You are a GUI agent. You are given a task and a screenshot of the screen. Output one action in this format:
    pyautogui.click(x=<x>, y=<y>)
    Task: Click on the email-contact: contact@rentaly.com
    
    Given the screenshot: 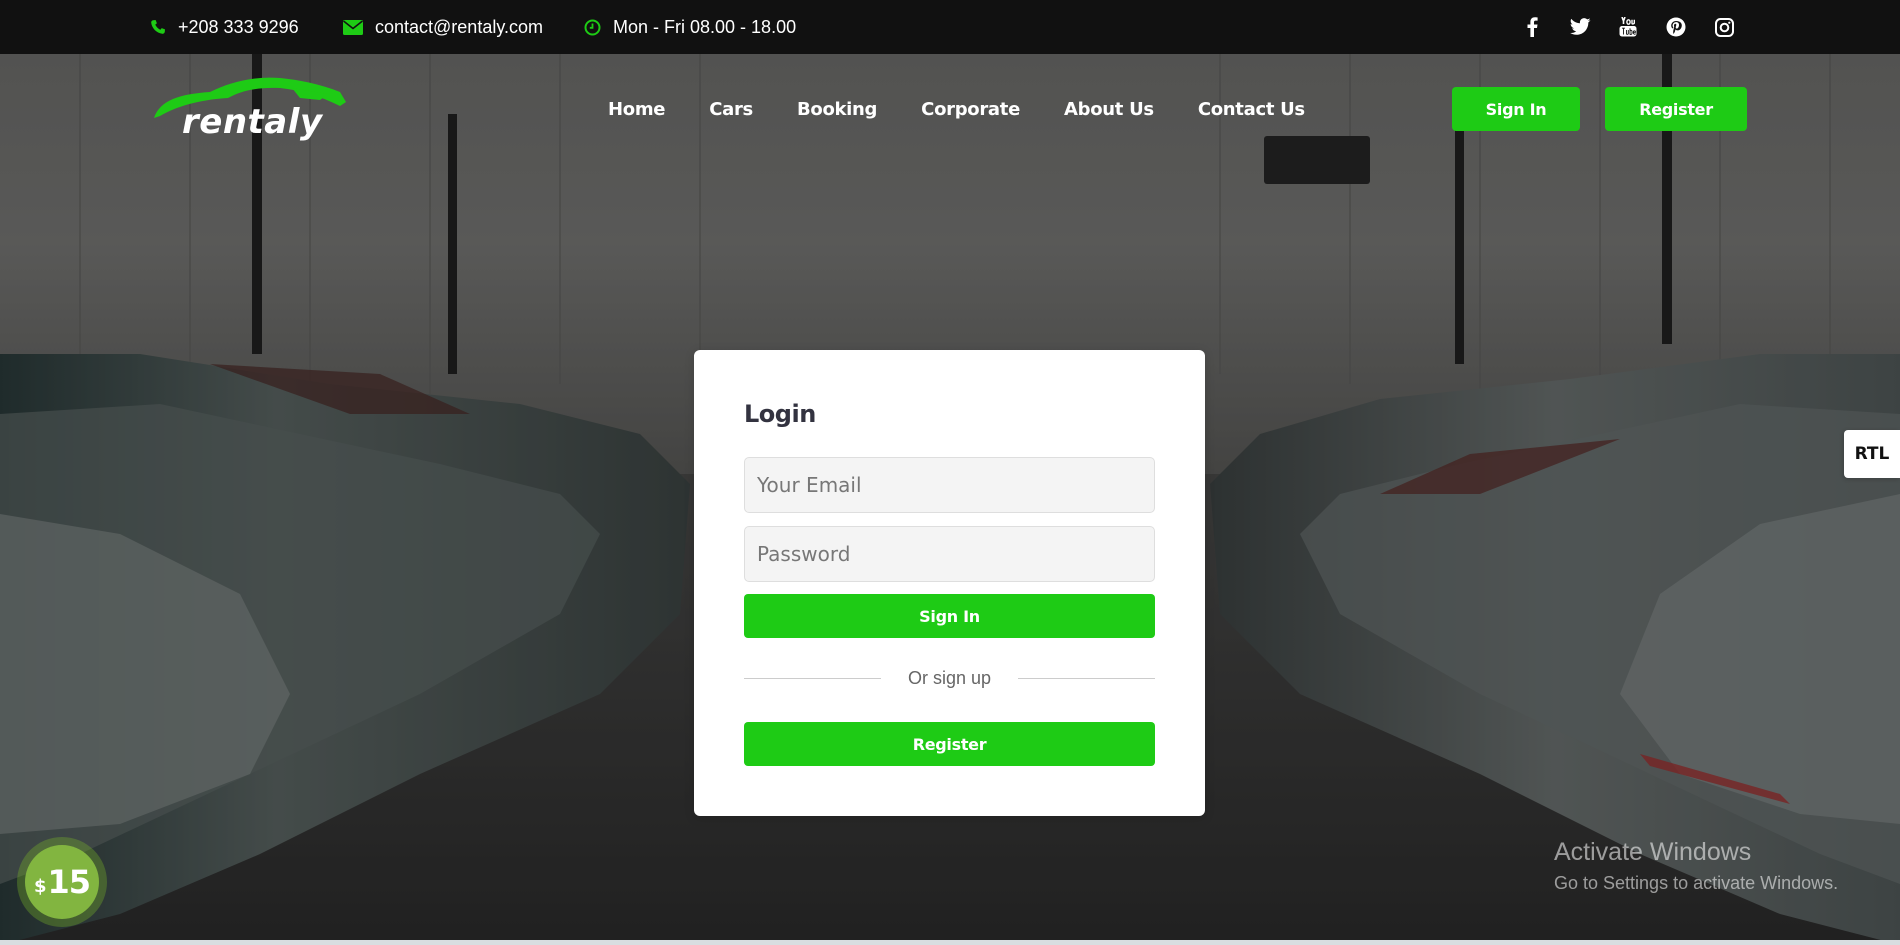 What is the action you would take?
    pyautogui.click(x=443, y=27)
    